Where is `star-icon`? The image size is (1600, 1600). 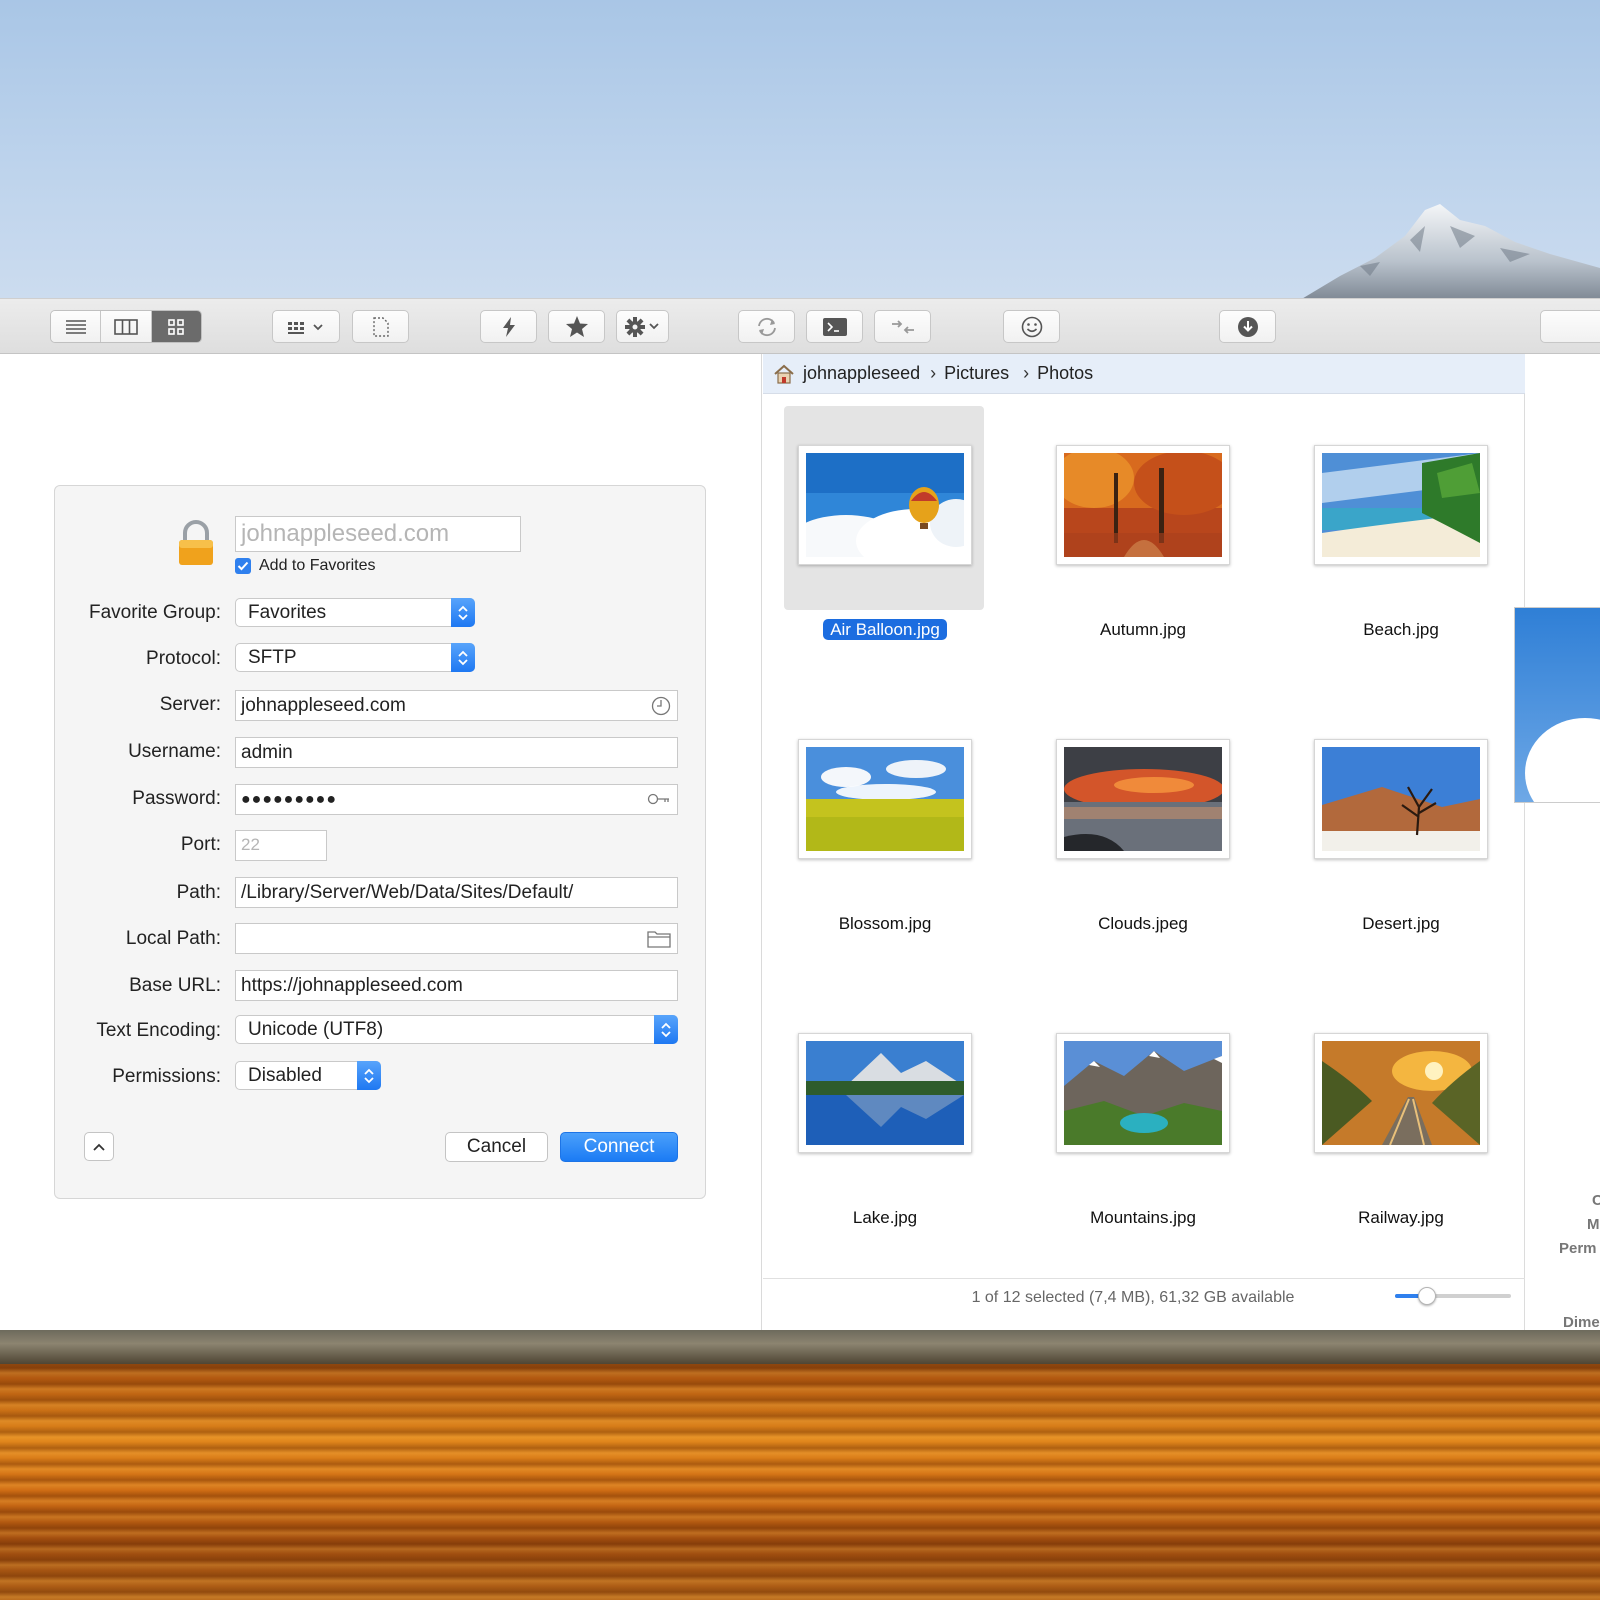 star-icon is located at coordinates (576, 326).